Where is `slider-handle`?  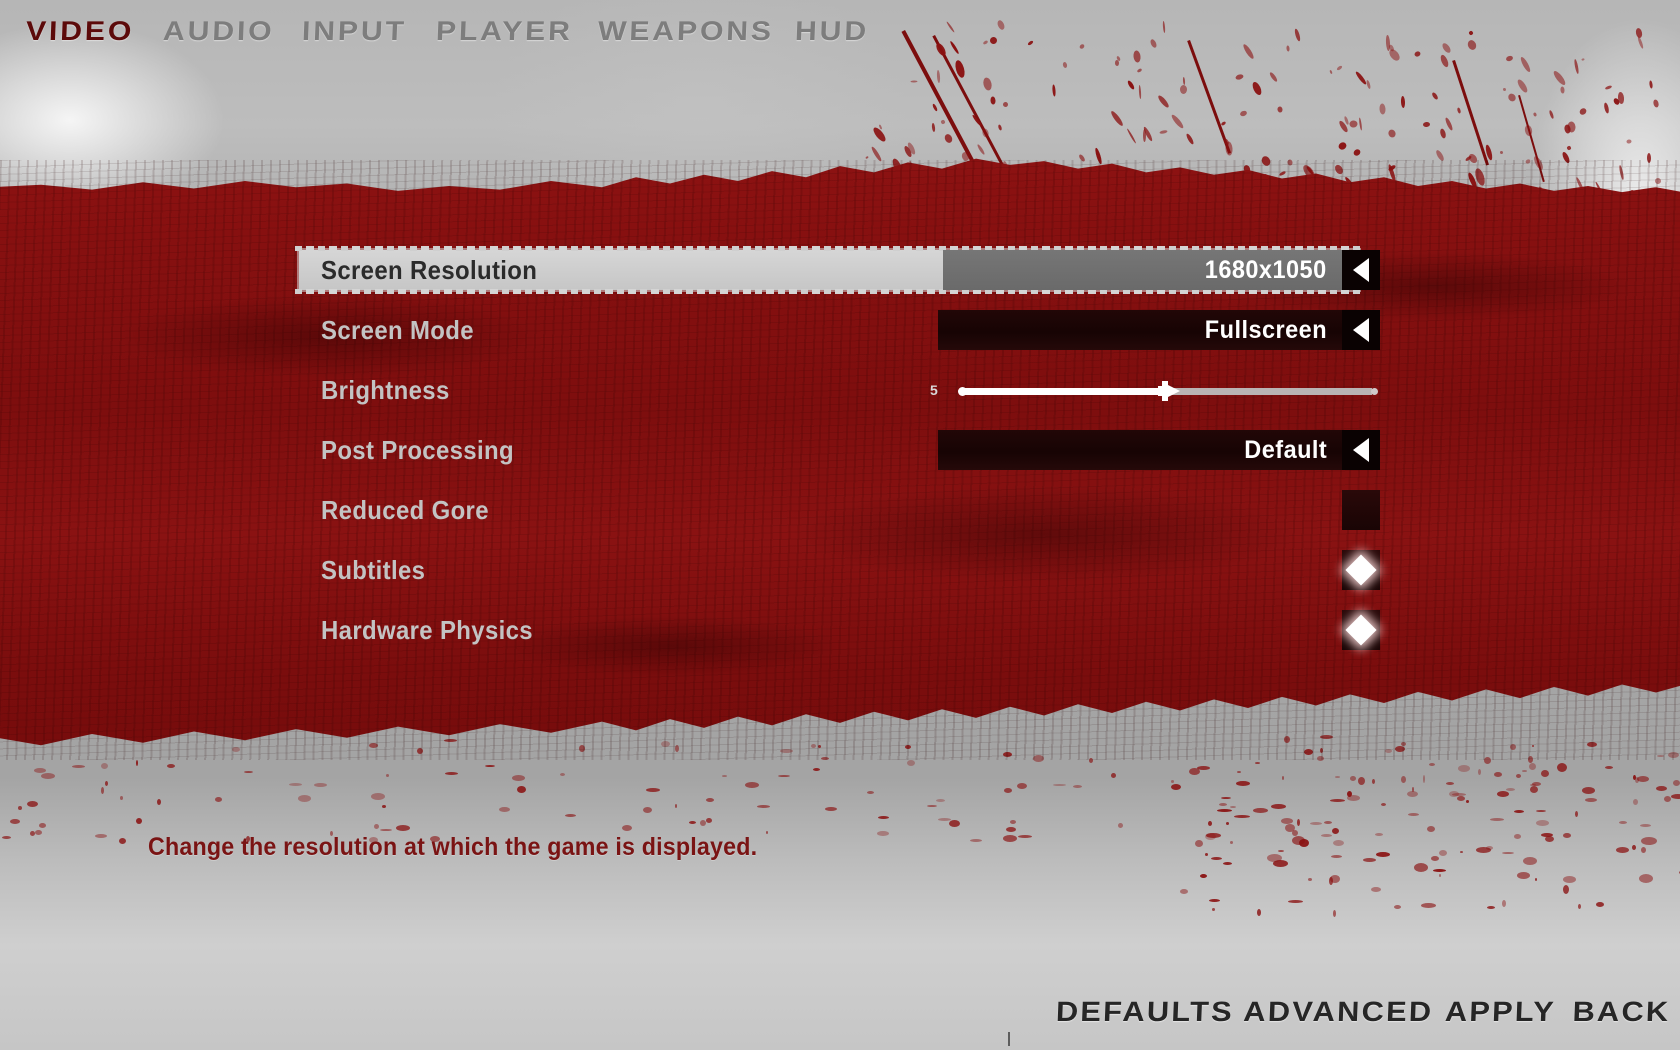 slider-handle is located at coordinates (1171, 391).